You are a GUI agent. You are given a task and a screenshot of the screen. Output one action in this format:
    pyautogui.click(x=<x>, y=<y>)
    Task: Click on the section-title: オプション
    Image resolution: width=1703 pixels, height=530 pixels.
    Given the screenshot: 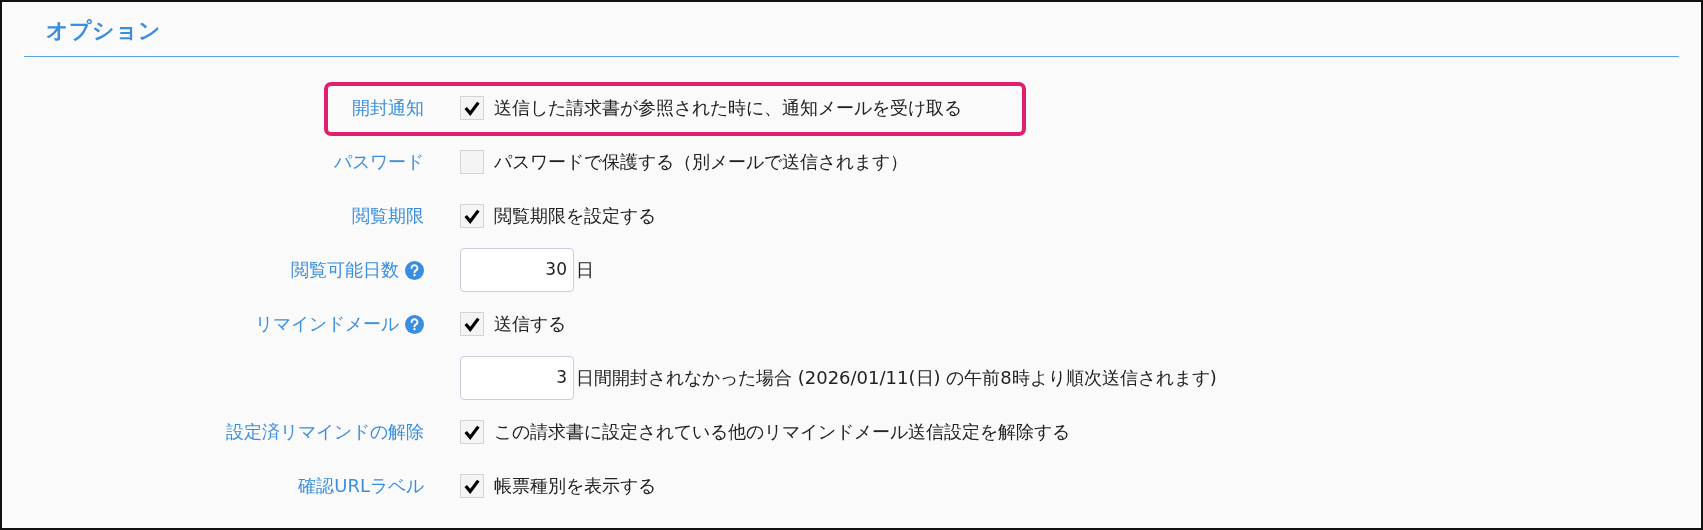 What is the action you would take?
    pyautogui.click(x=103, y=31)
    